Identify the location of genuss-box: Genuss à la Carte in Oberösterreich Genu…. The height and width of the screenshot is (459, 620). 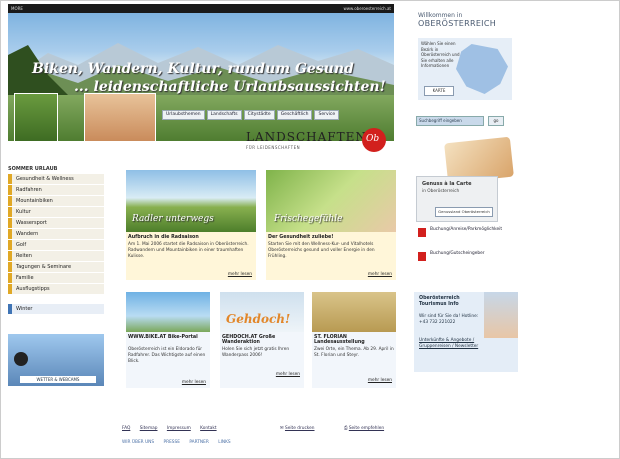
(457, 199).